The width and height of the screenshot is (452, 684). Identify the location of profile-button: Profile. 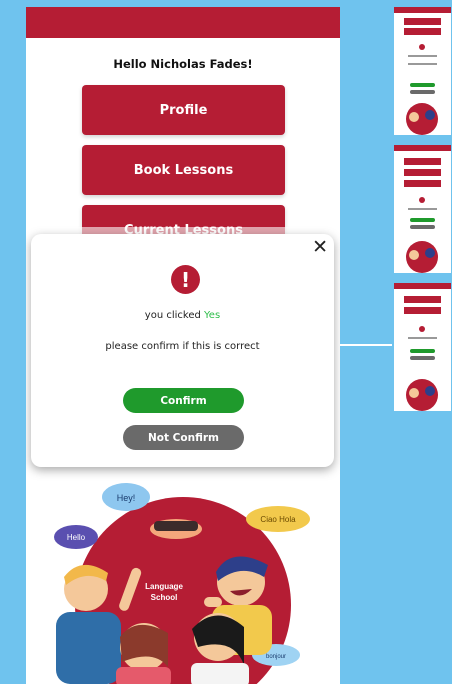
(183, 110).